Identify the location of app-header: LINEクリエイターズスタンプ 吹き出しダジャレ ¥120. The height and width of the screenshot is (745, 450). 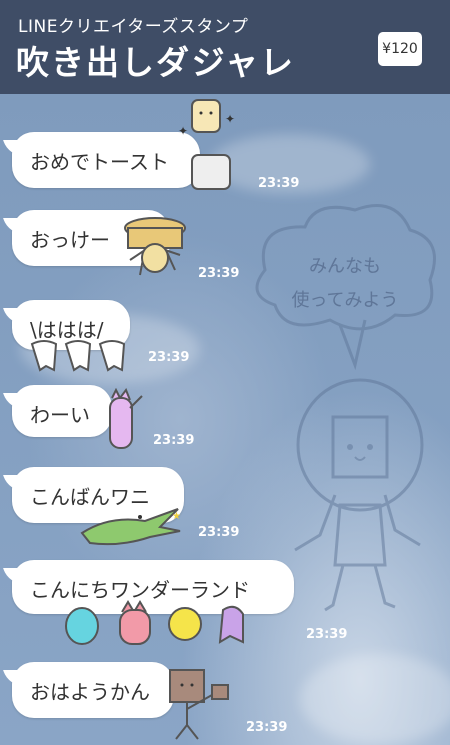
(225, 47).